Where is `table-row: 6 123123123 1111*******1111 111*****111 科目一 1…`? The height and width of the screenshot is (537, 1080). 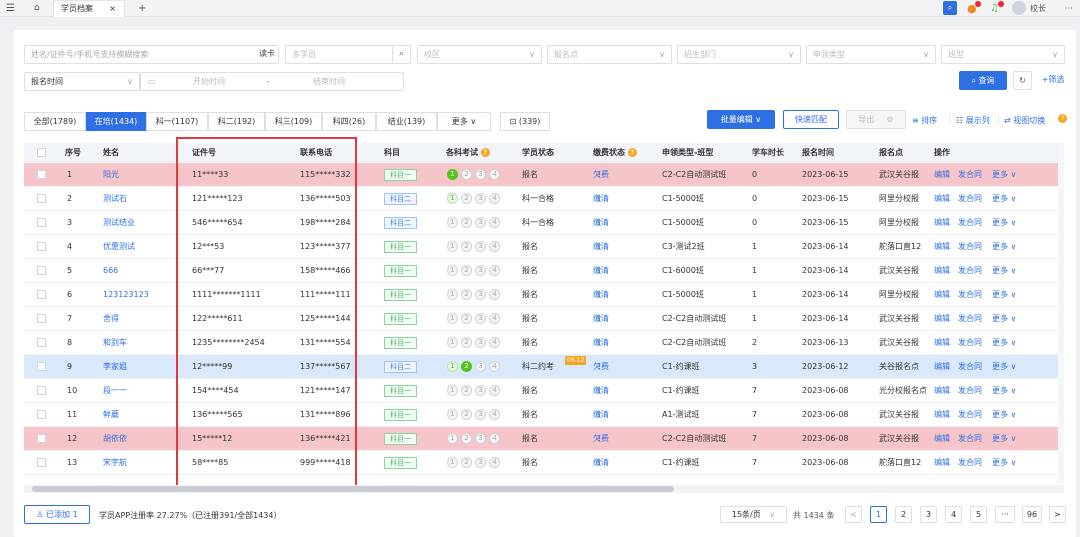
table-row: 6 123123123 1111*******1111 111*****111 科目一 1… is located at coordinates (544, 295).